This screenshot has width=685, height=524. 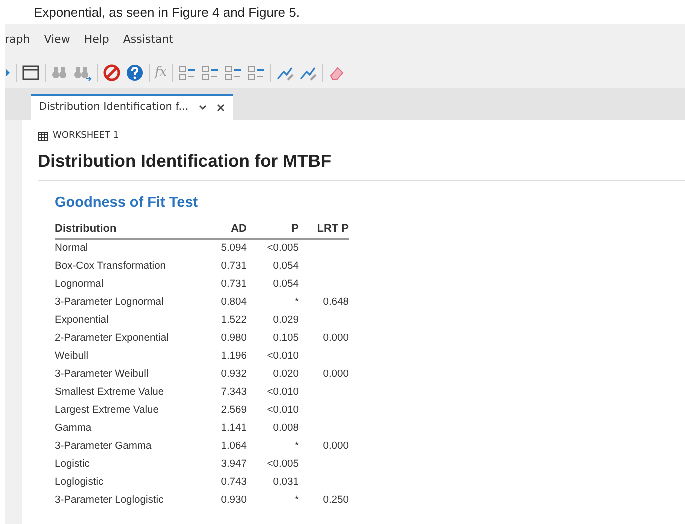 I want to click on table-cell-text: 3-Parameter Lognormal, so click(x=110, y=303).